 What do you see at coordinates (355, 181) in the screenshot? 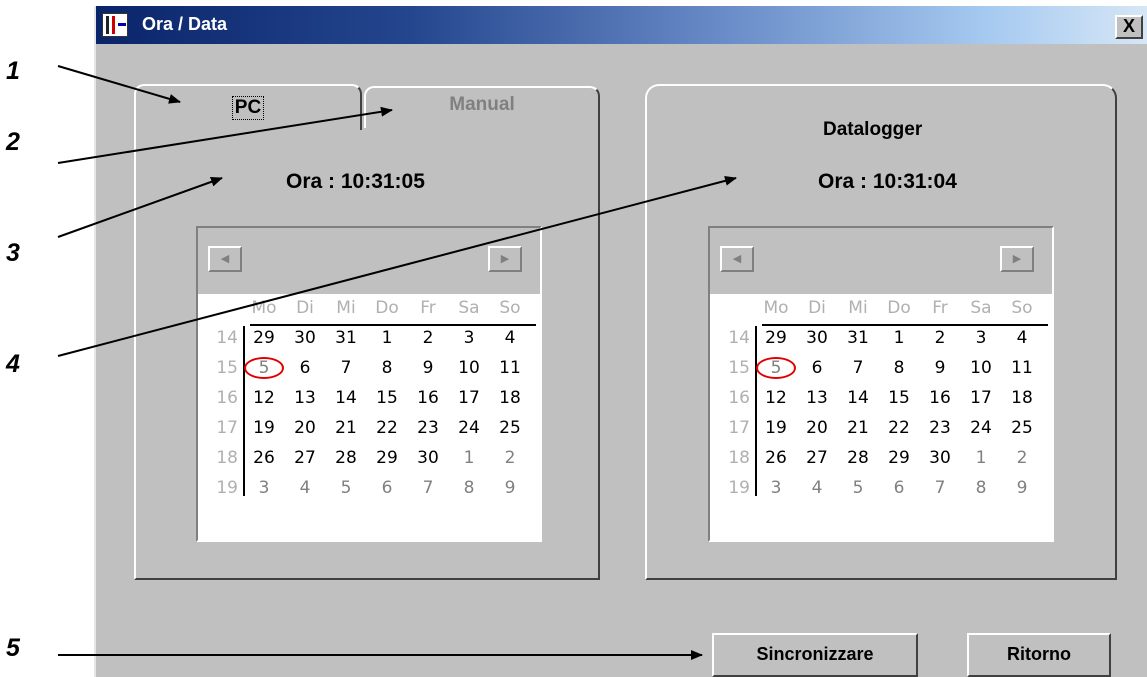
I see `pc-time-label: Ora : 10:31:05` at bounding box center [355, 181].